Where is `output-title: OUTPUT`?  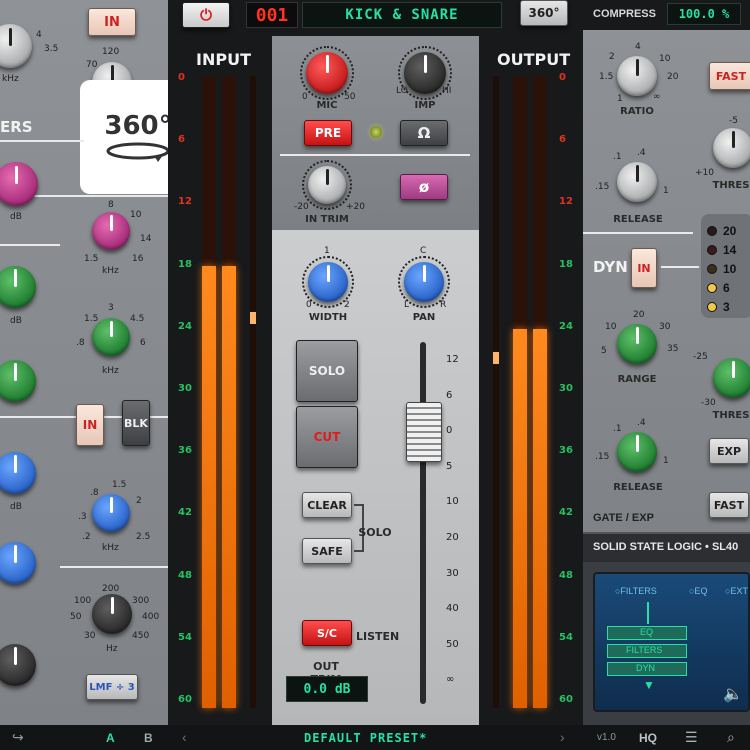
output-title: OUTPUT is located at coordinates (534, 59).